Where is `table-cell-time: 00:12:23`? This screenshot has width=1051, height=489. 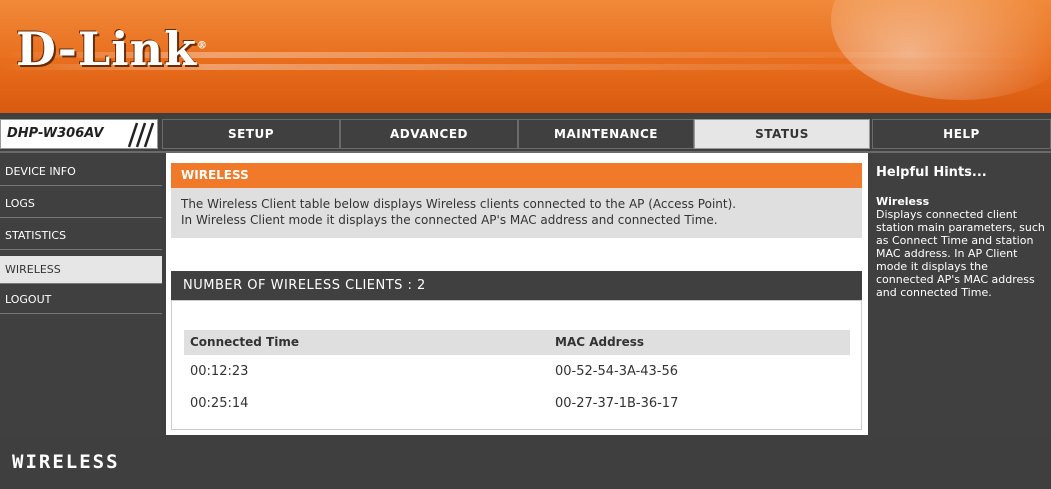
table-cell-time: 00:12:23 is located at coordinates (219, 371).